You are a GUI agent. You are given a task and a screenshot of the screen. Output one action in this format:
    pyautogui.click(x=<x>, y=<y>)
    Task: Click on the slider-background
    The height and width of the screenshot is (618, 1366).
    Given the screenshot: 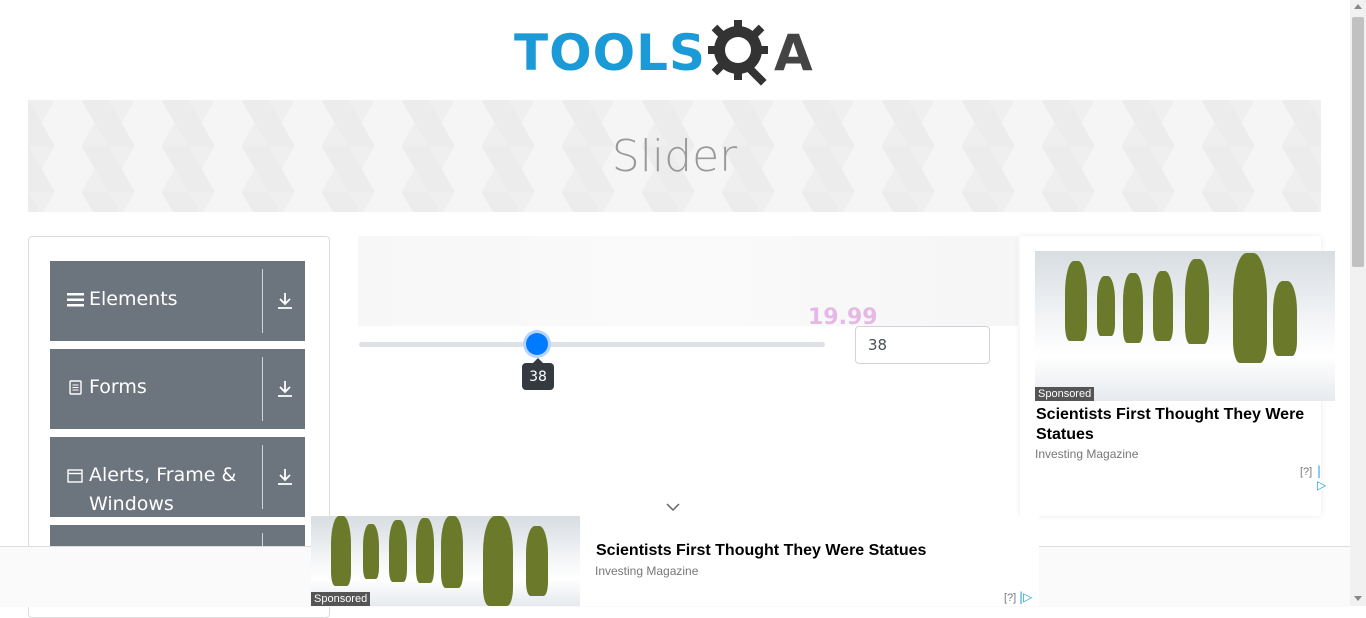 What is the action you would take?
    pyautogui.click(x=688, y=281)
    